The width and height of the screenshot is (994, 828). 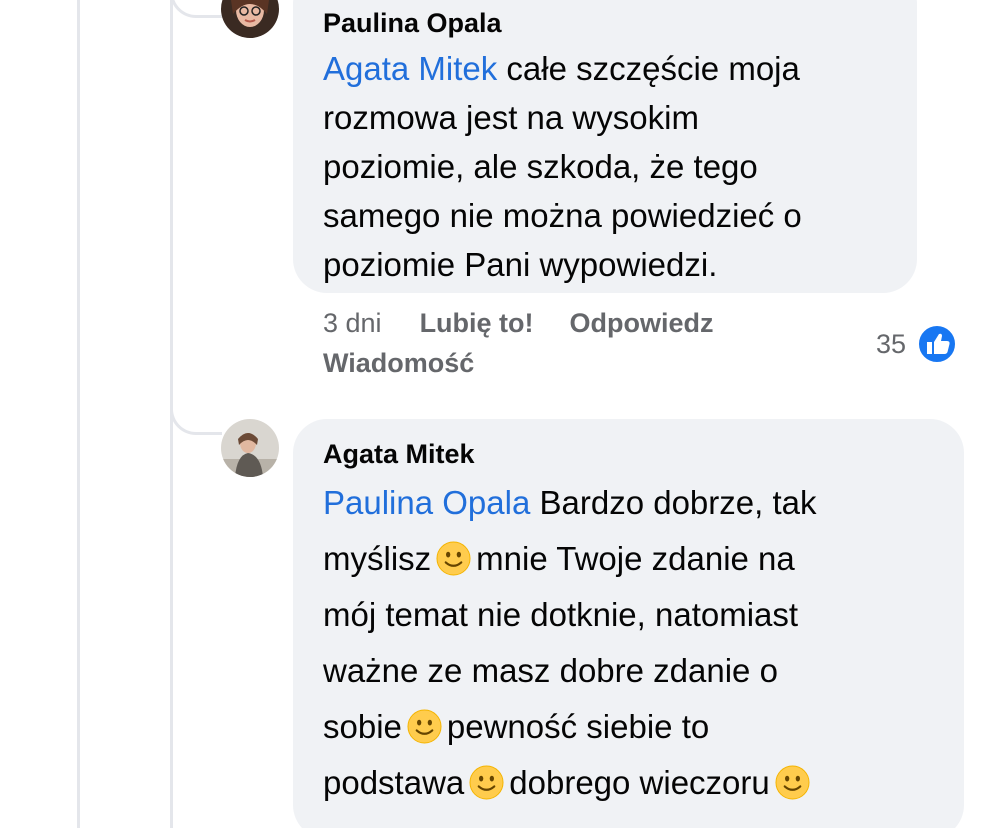 What do you see at coordinates (377, 558) in the screenshot?
I see `comment-text-line: myślisz` at bounding box center [377, 558].